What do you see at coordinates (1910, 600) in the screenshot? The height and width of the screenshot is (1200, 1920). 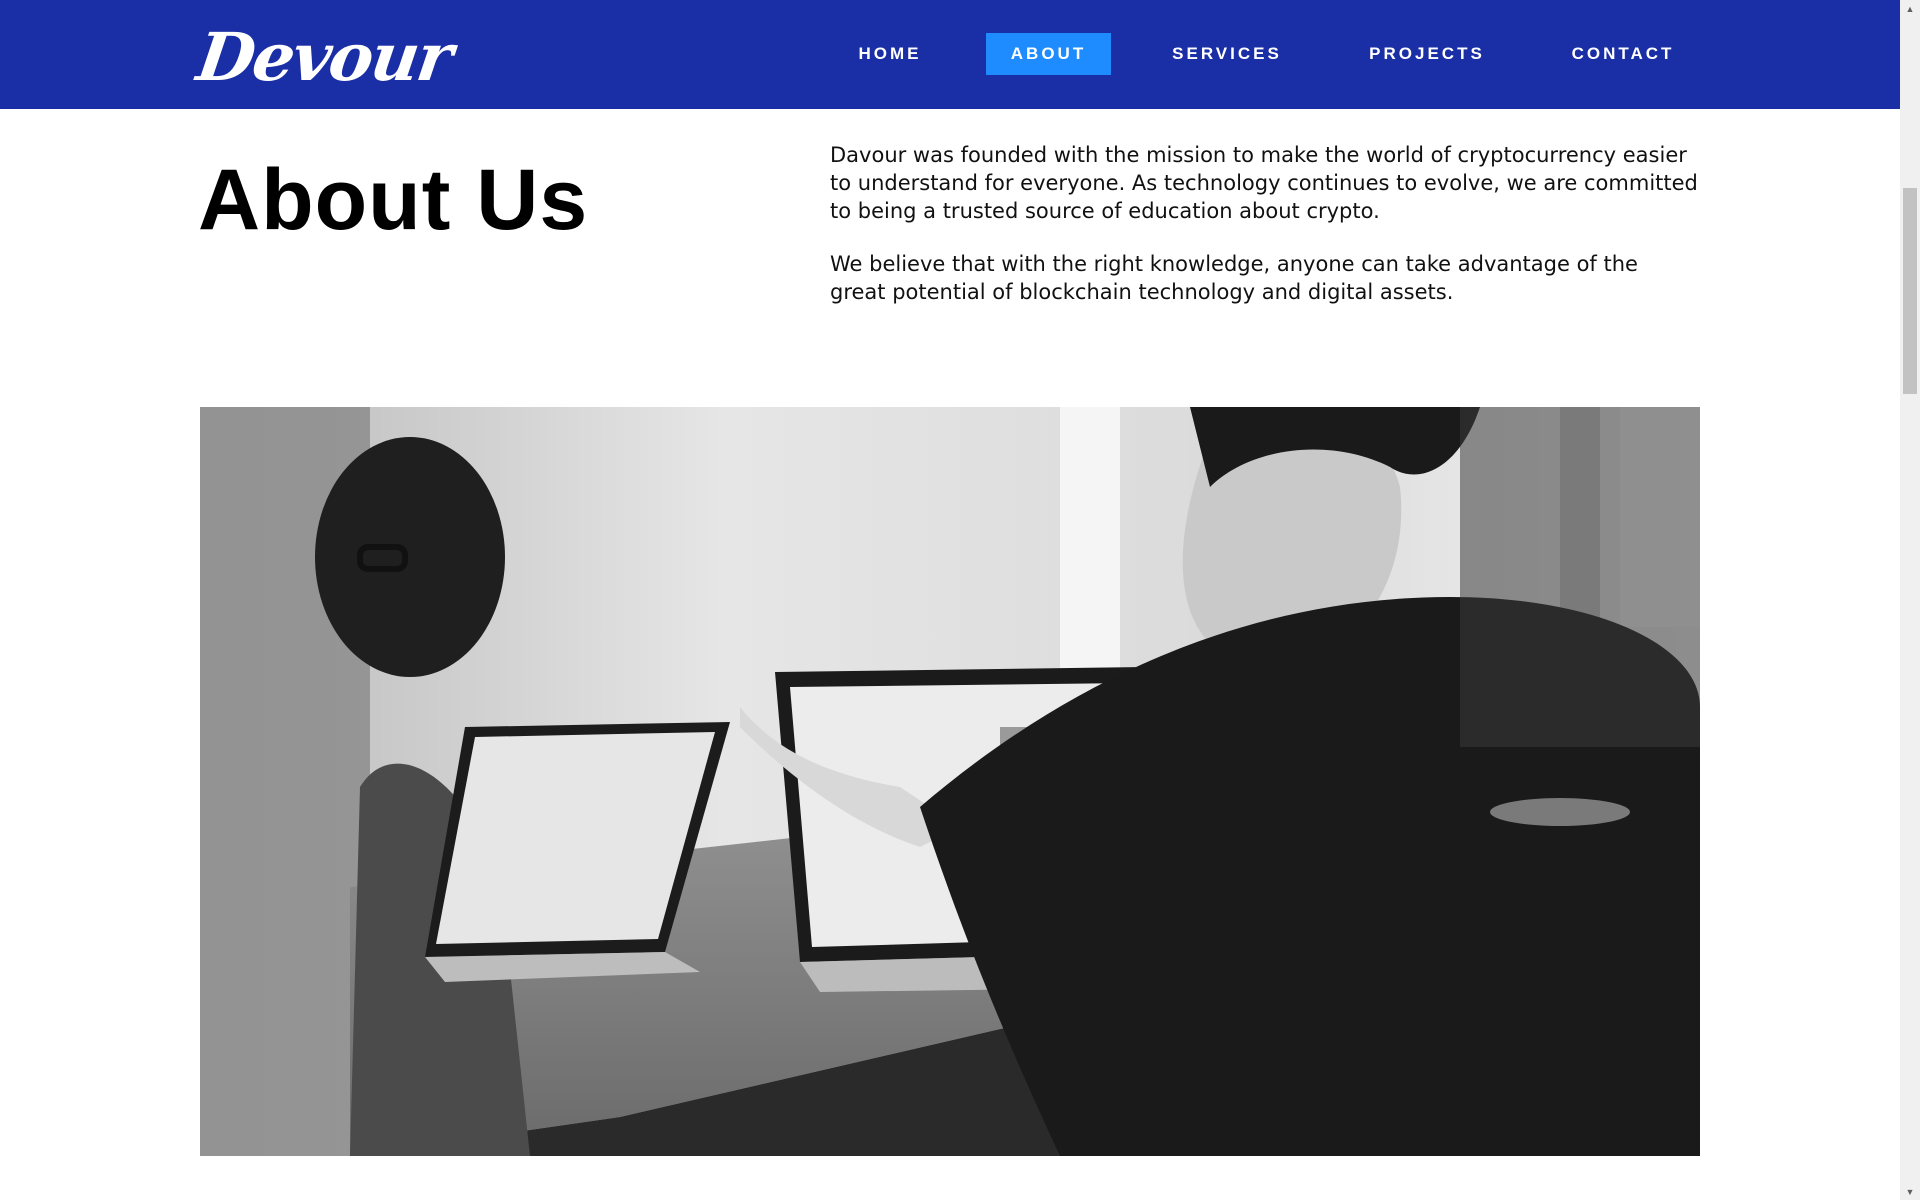 I see `vertical-scrollbar: ▲ ▼` at bounding box center [1910, 600].